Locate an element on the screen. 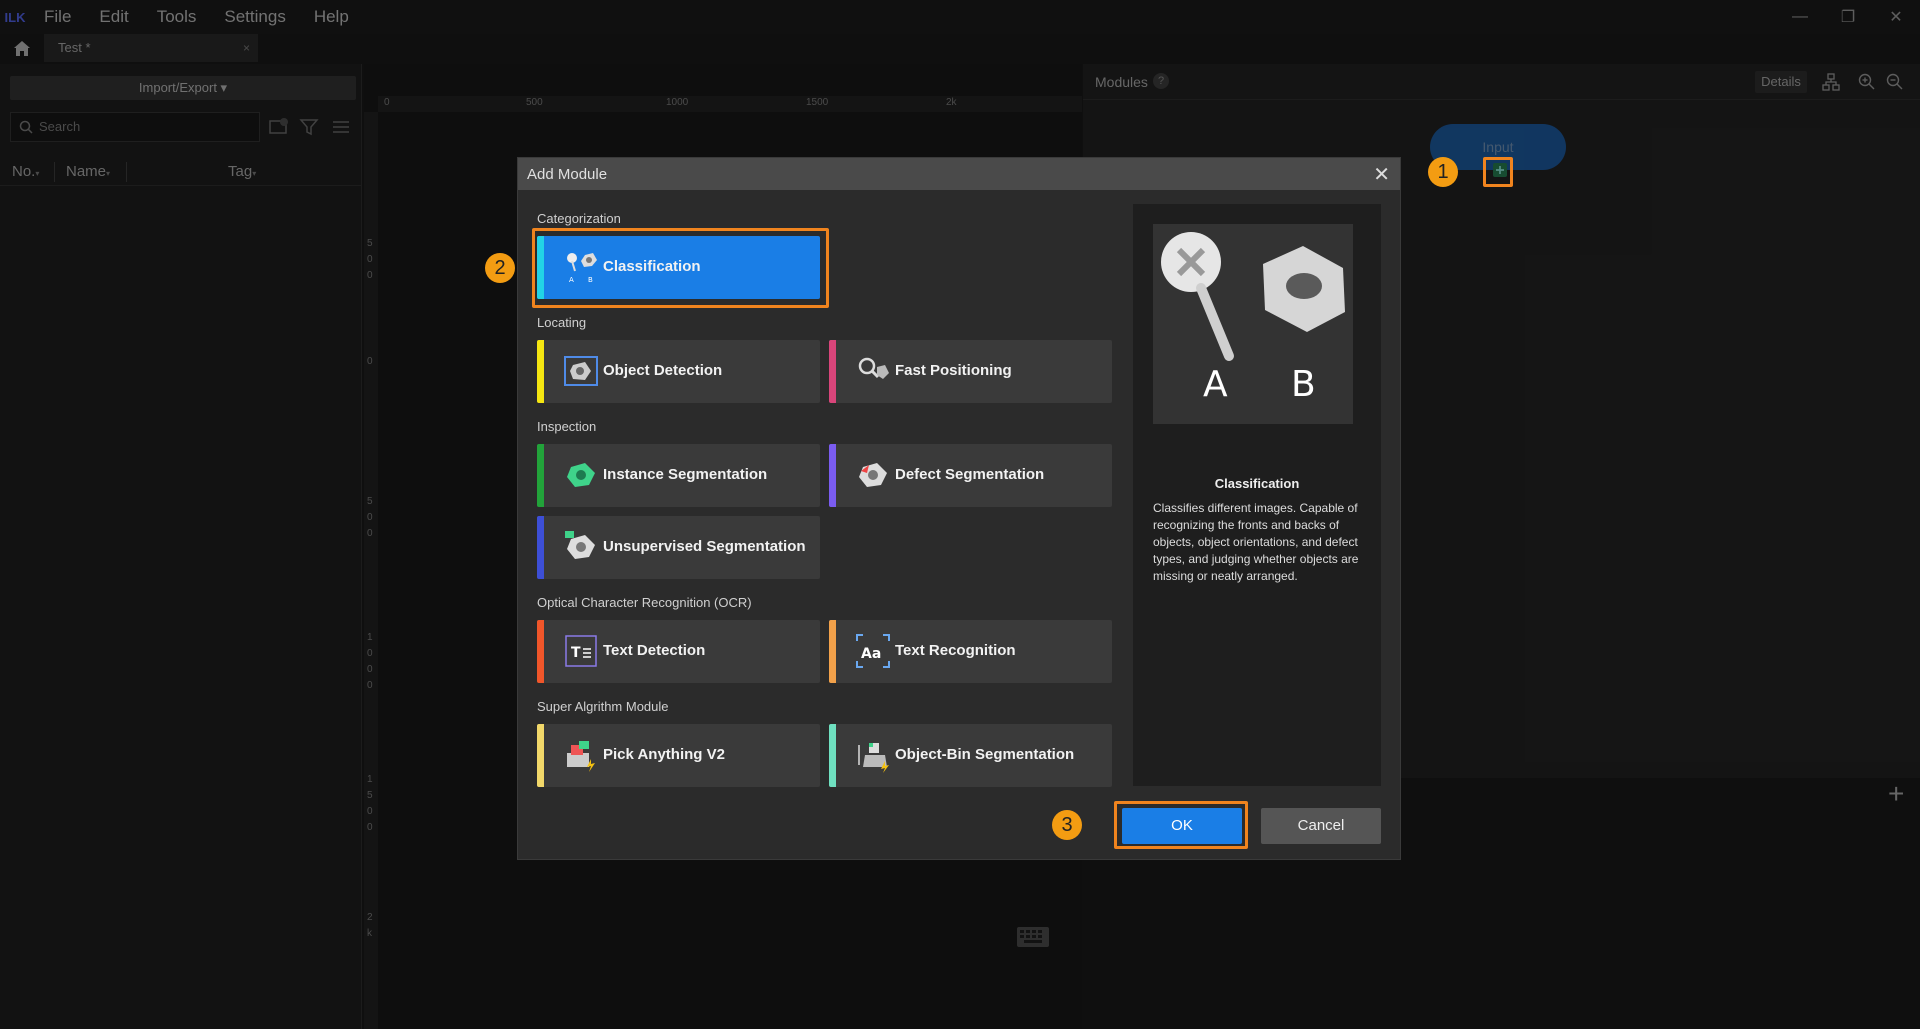 Image resolution: width=1920 pixels, height=1029 pixels. module-pick-anything-v2: Pick Anything V2 is located at coordinates (678, 755).